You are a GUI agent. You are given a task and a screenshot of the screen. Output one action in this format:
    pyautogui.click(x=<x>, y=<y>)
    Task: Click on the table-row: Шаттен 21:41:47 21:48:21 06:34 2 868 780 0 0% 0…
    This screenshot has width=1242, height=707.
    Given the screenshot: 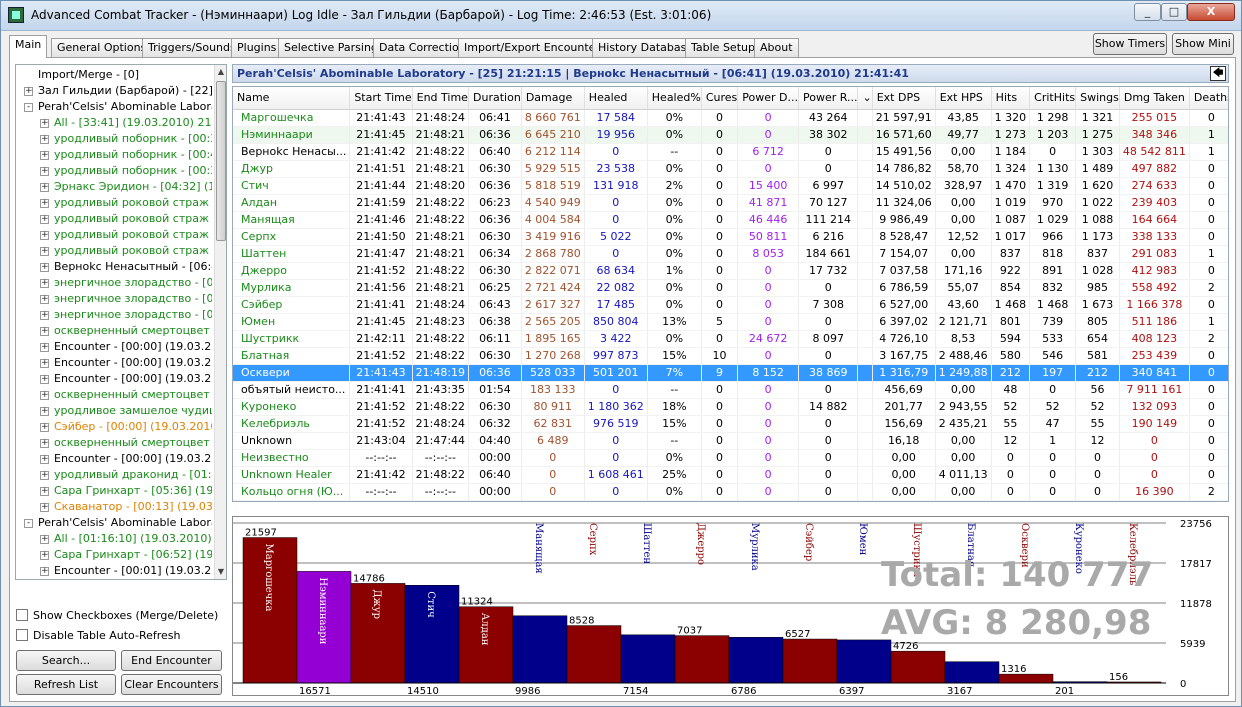 What is the action you would take?
    pyautogui.click(x=730, y=254)
    